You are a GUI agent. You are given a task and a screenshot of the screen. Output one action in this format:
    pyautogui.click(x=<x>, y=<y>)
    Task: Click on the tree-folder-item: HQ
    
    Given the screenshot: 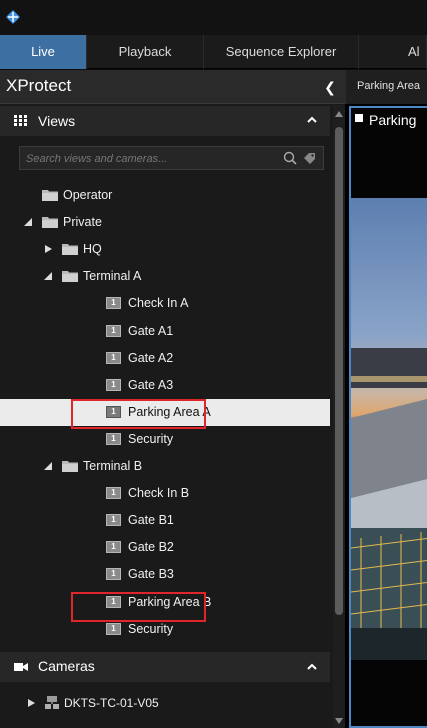 What is the action you would take?
    pyautogui.click(x=165, y=249)
    